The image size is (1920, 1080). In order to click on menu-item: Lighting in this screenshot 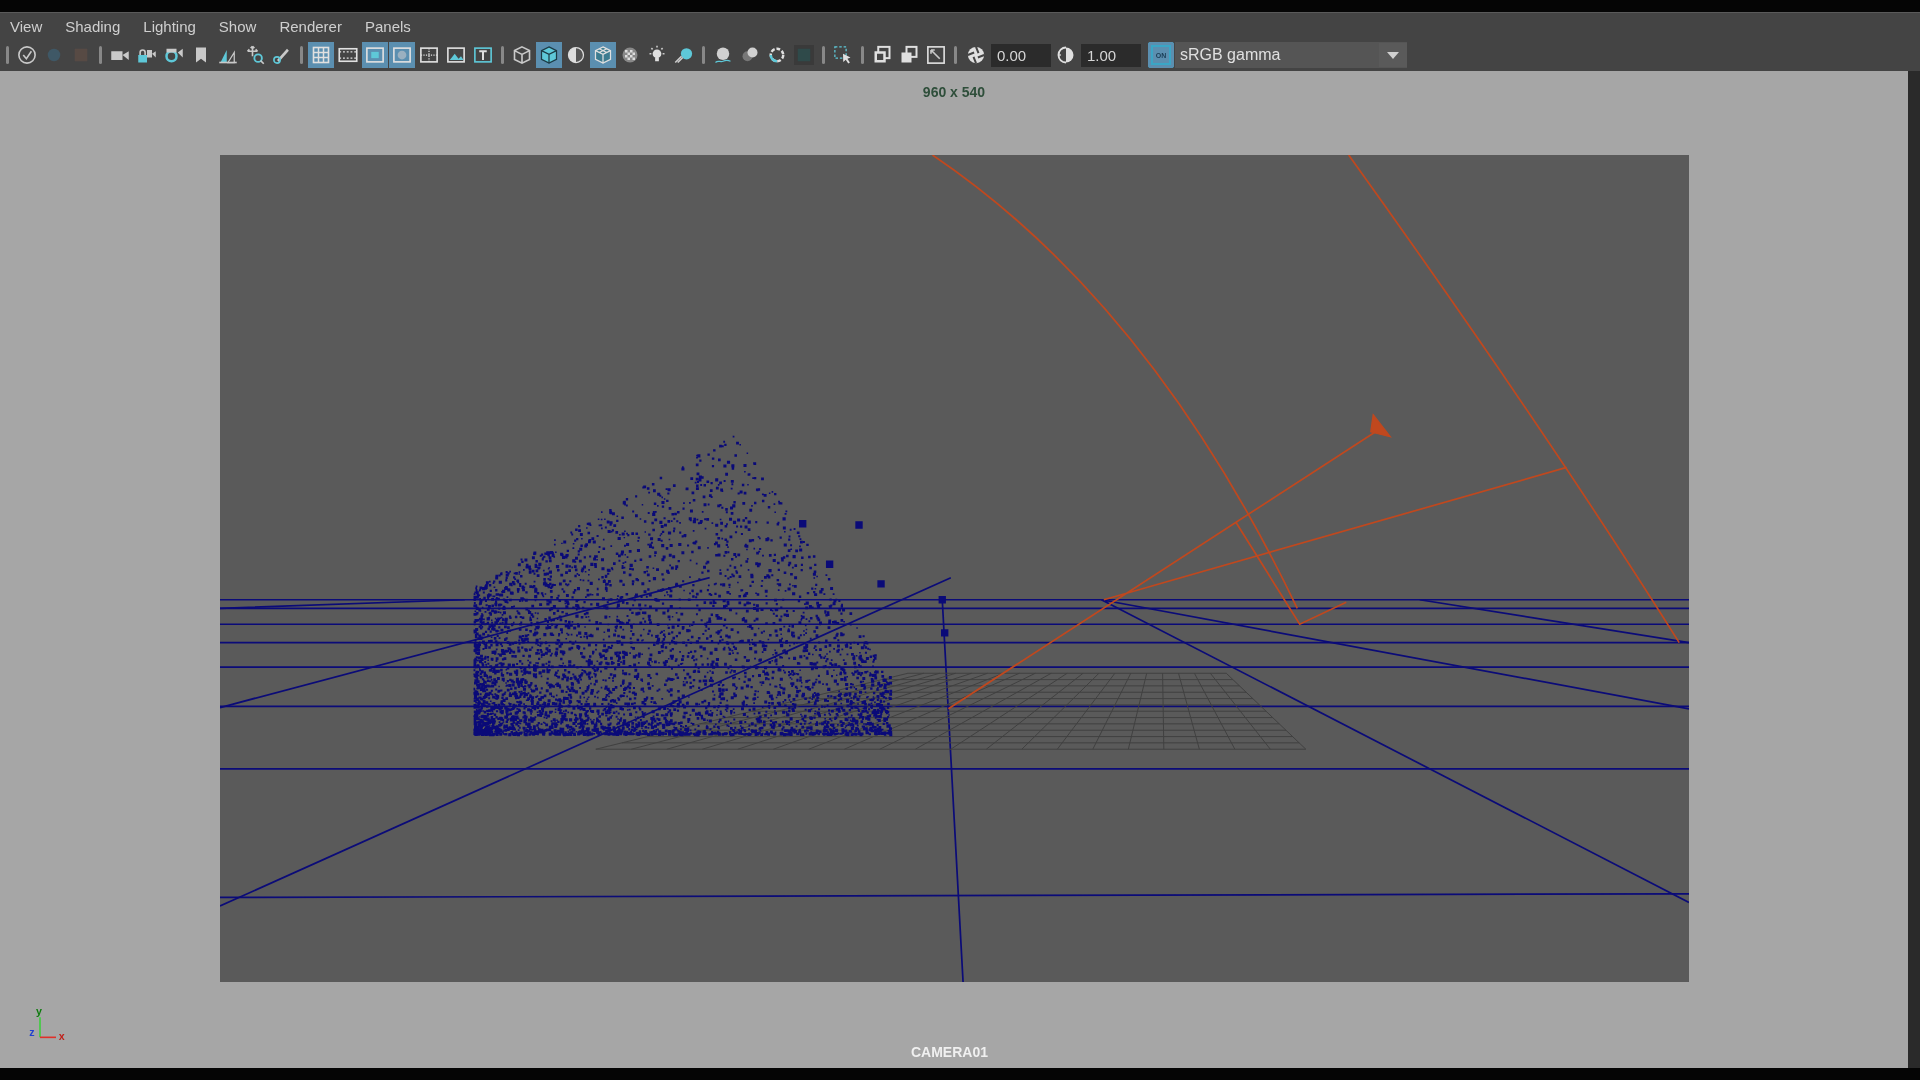, I will do `click(169, 26)`.